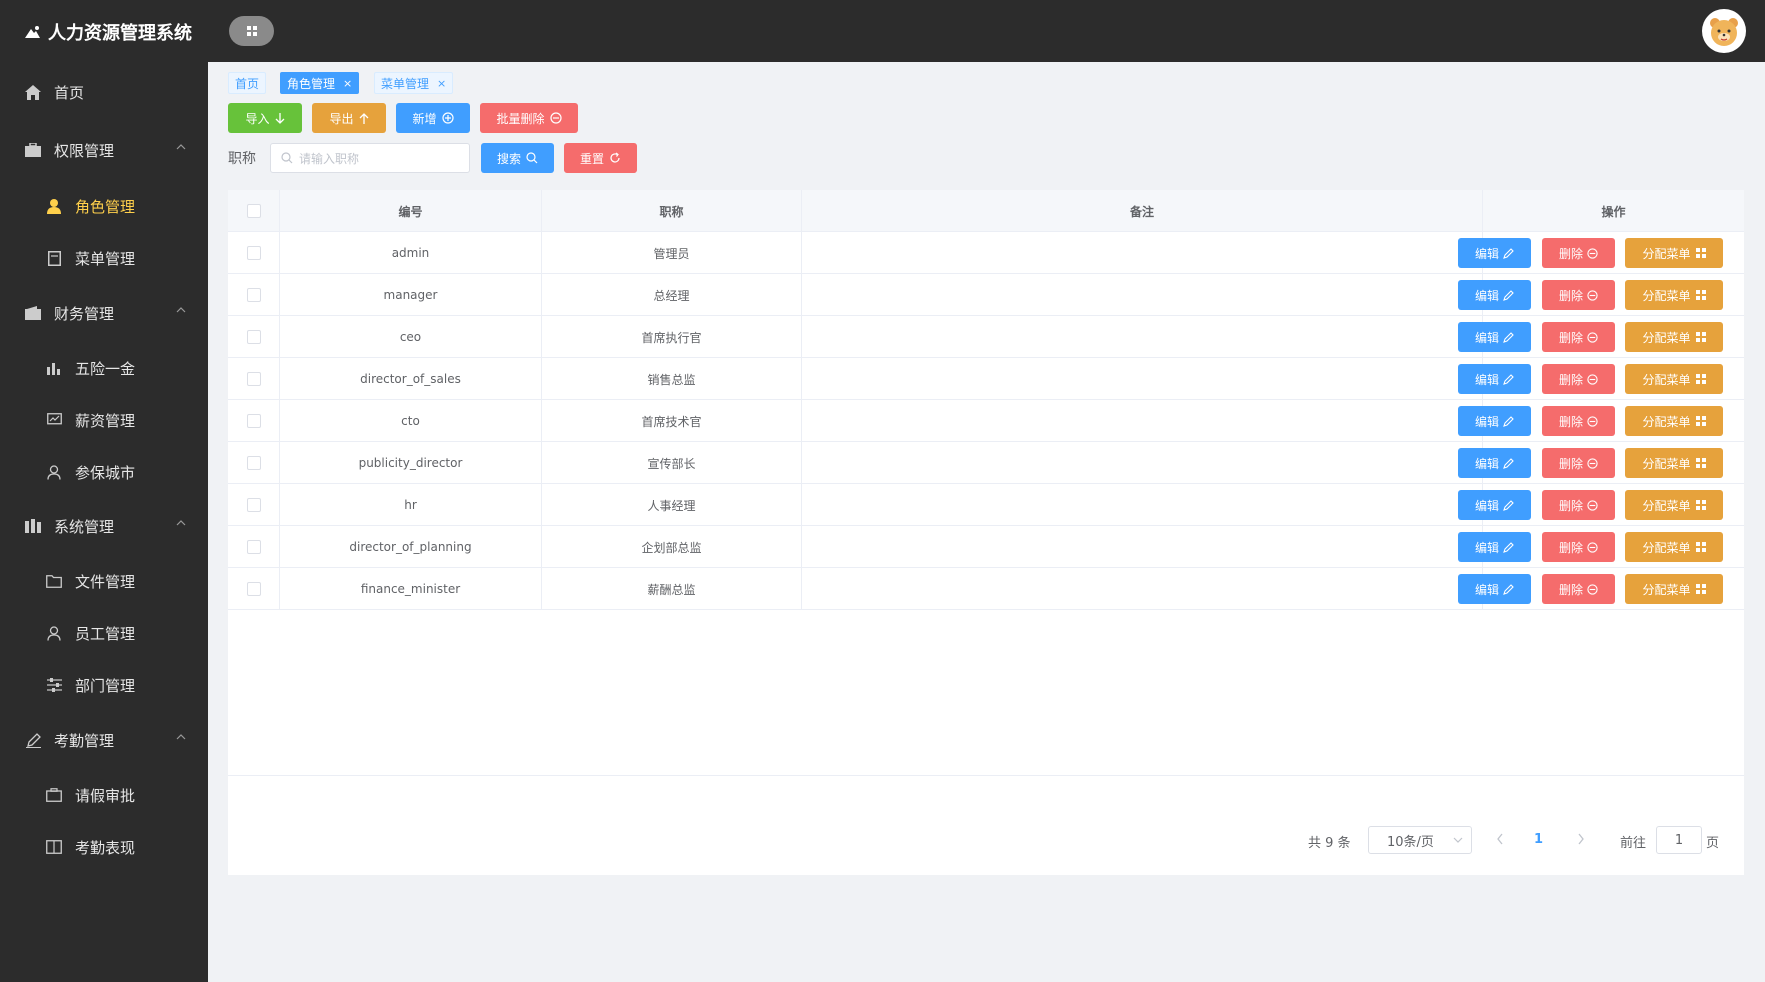 This screenshot has height=982, width=1765. I want to click on sidebar-group-finance: 财务管理, so click(104, 313).